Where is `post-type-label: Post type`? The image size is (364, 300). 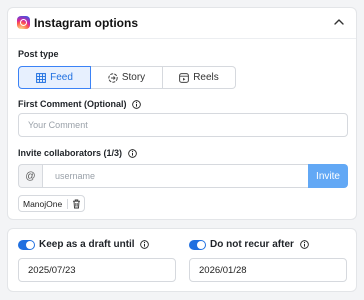
post-type-label: Post type is located at coordinates (38, 54).